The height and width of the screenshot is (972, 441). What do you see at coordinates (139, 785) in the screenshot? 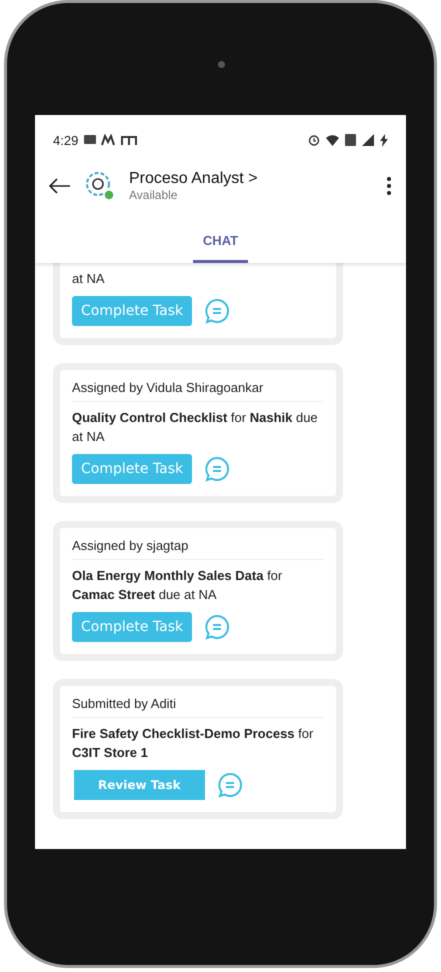
I see `review-task-button: Review Task` at bounding box center [139, 785].